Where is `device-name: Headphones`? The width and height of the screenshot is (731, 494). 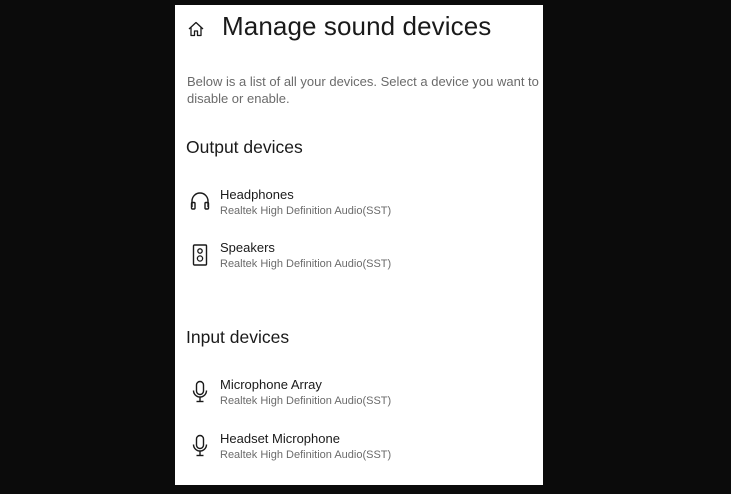 device-name: Headphones is located at coordinates (257, 194).